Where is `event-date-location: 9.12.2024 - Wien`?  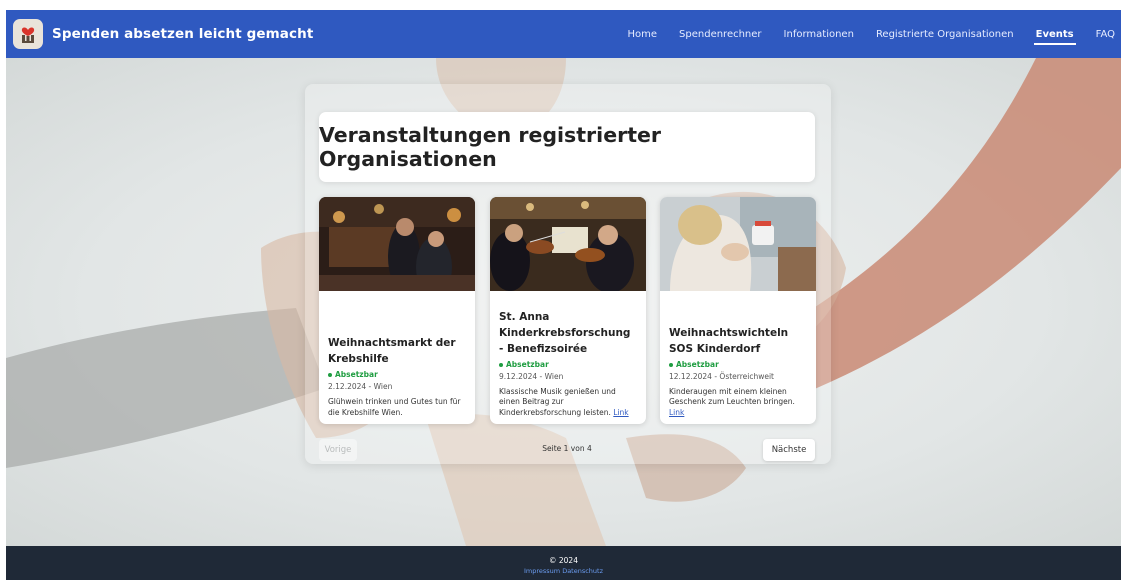 event-date-location: 9.12.2024 - Wien is located at coordinates (531, 376).